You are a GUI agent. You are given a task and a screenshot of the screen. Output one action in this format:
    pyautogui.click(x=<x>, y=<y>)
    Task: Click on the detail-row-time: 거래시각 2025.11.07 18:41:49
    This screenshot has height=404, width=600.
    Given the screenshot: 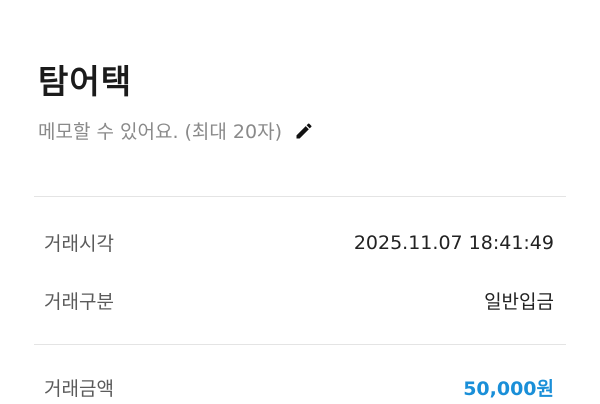 What is the action you would take?
    pyautogui.click(x=299, y=242)
    